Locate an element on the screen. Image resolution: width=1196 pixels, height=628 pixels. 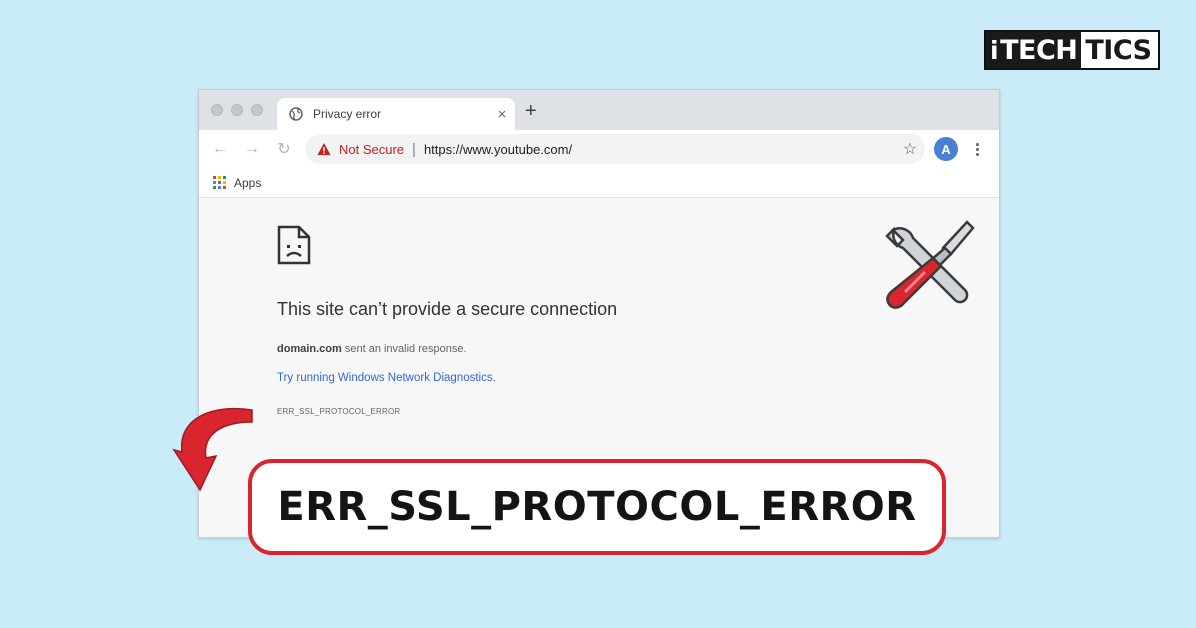
callout-text: ERR_SSL_PROTOCOL_ERROR is located at coordinates (597, 507).